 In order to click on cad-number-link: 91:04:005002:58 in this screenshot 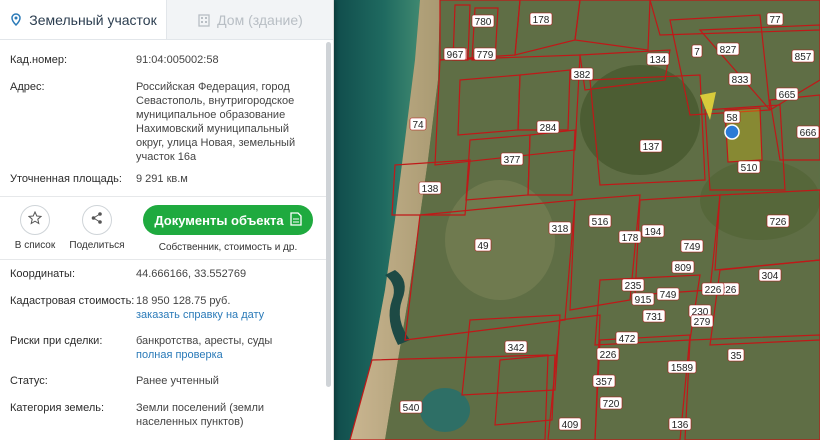, I will do `click(231, 60)`.